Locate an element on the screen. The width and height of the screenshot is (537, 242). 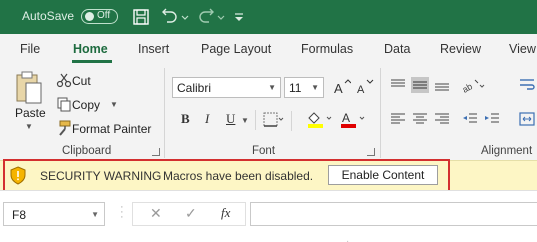
title-bar: AutoSave Off is located at coordinates (268, 17).